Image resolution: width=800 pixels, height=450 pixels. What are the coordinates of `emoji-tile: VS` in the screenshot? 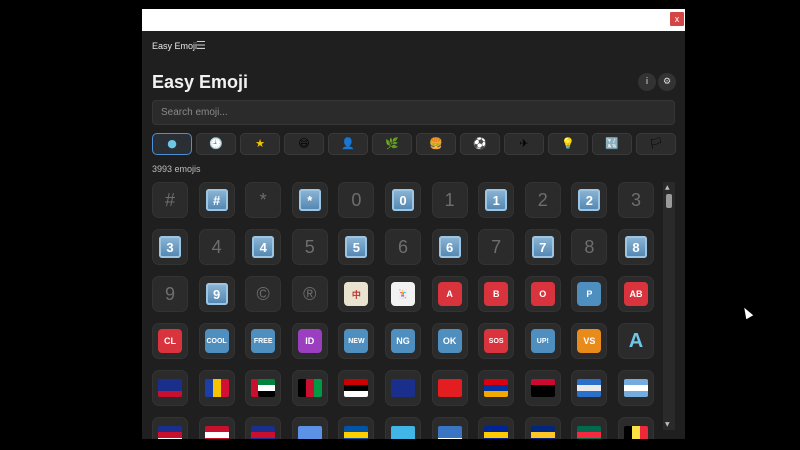 It's located at (589, 341).